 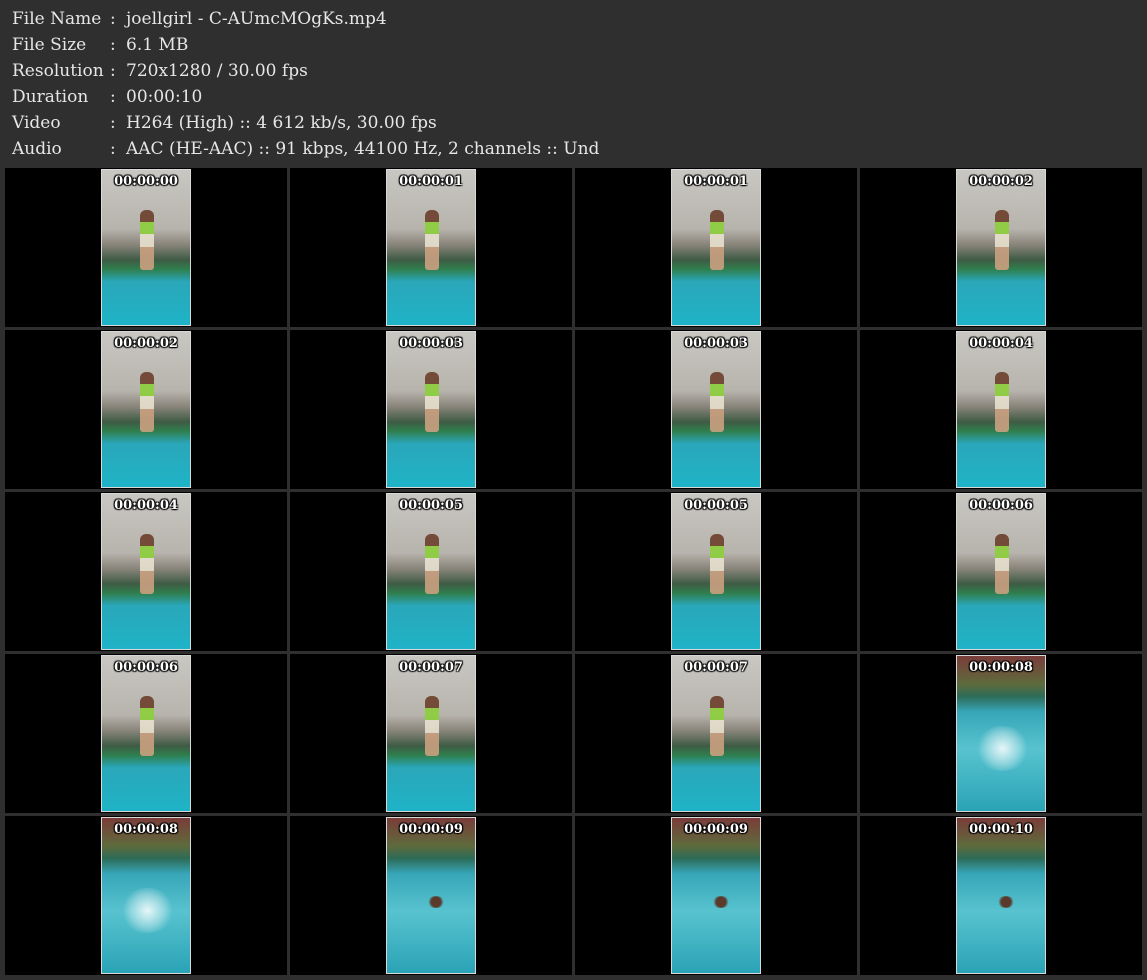 I want to click on info-value: H264 (High) :: 4 612 kb/s, 30.00 fps, so click(x=281, y=123).